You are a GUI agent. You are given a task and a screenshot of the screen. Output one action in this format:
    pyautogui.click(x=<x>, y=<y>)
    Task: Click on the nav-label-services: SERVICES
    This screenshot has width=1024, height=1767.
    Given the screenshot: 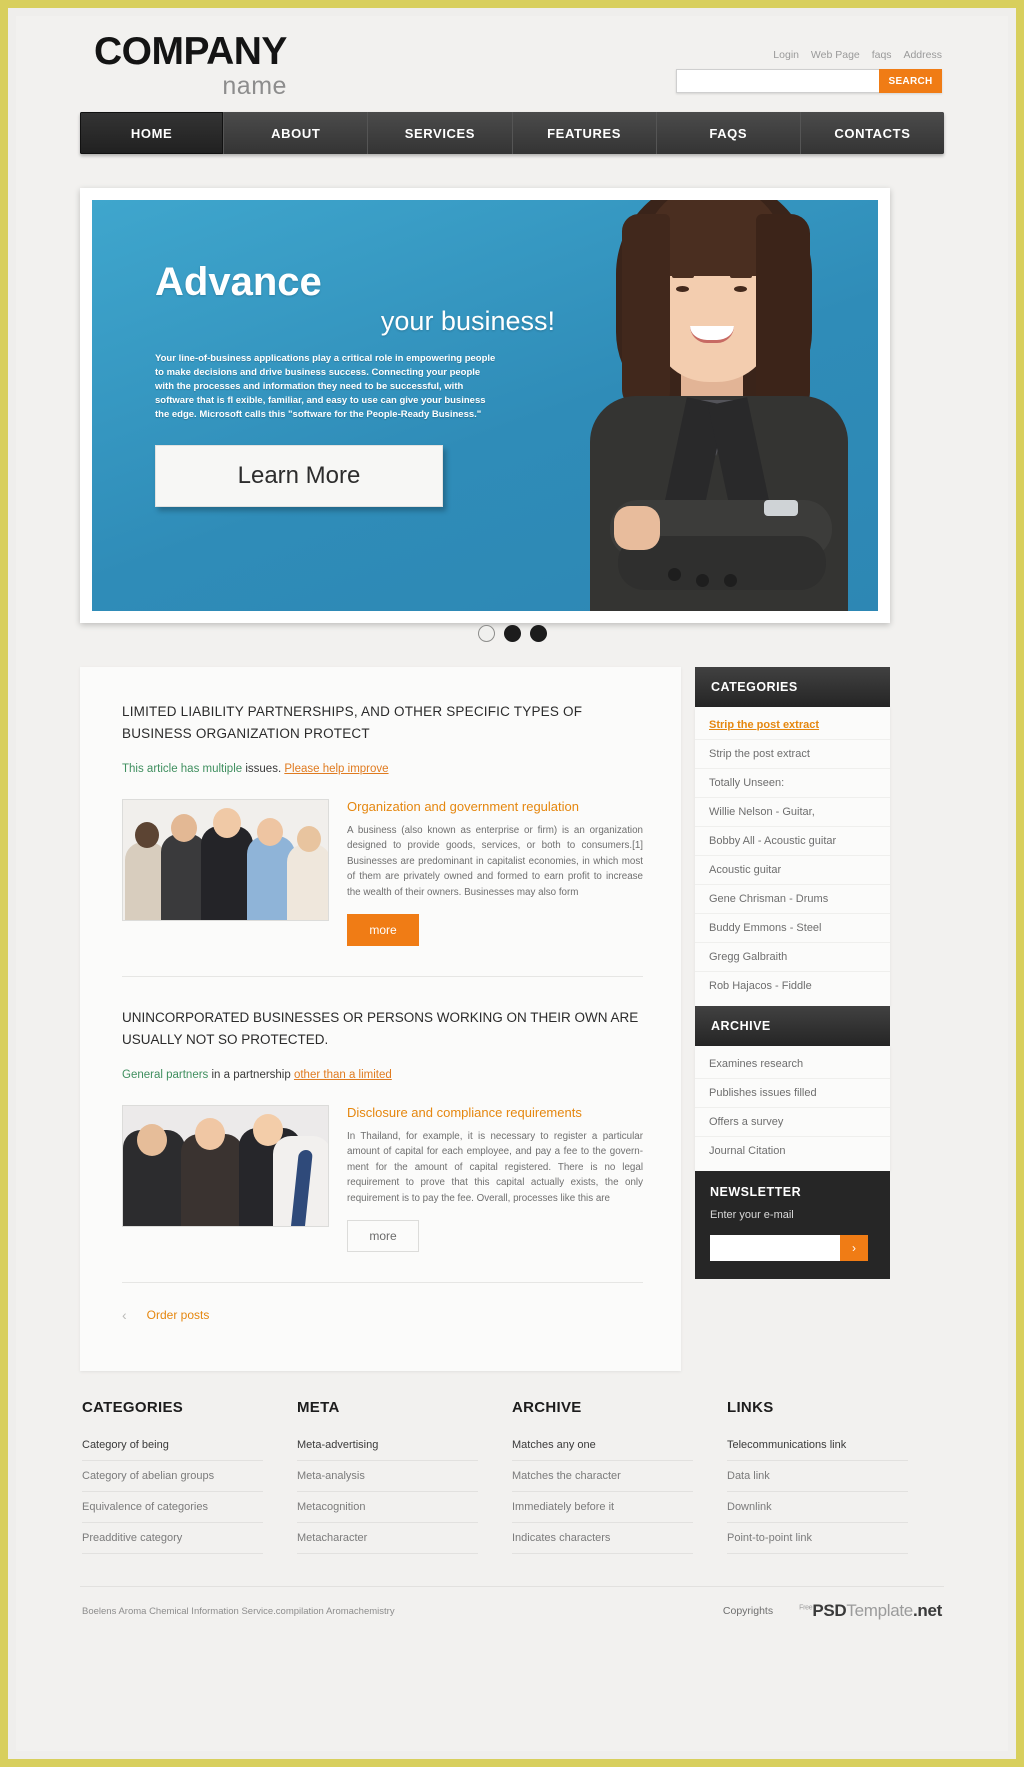 What is the action you would take?
    pyautogui.click(x=440, y=133)
    